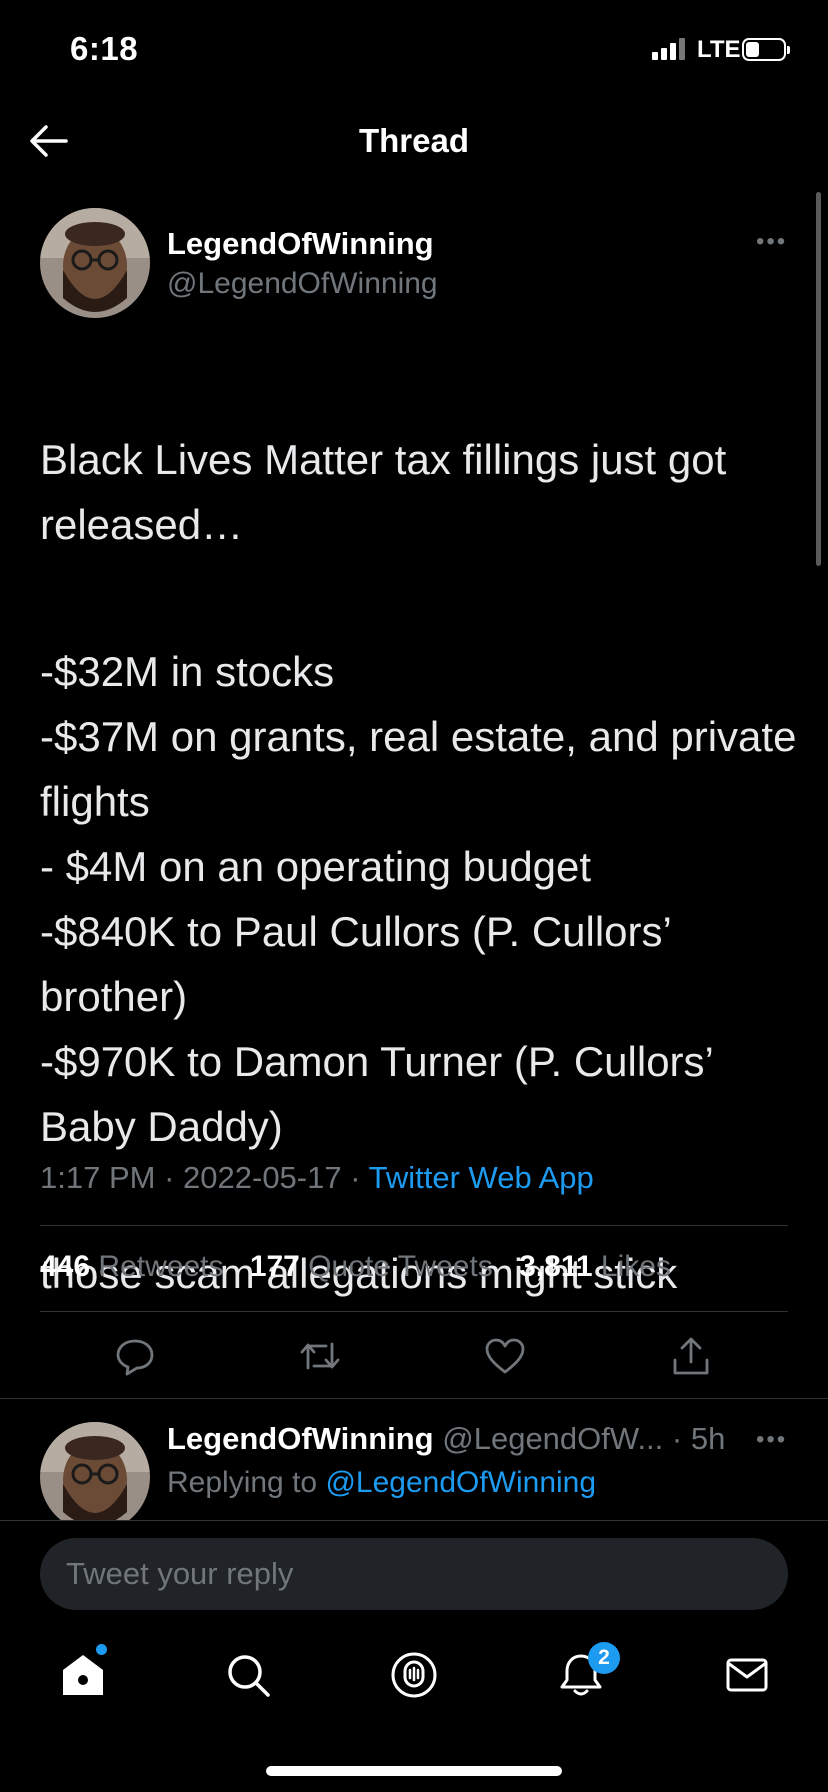 The width and height of the screenshot is (828, 1792). Describe the element at coordinates (101, 1649) in the screenshot. I see `home-notification-dot` at that location.